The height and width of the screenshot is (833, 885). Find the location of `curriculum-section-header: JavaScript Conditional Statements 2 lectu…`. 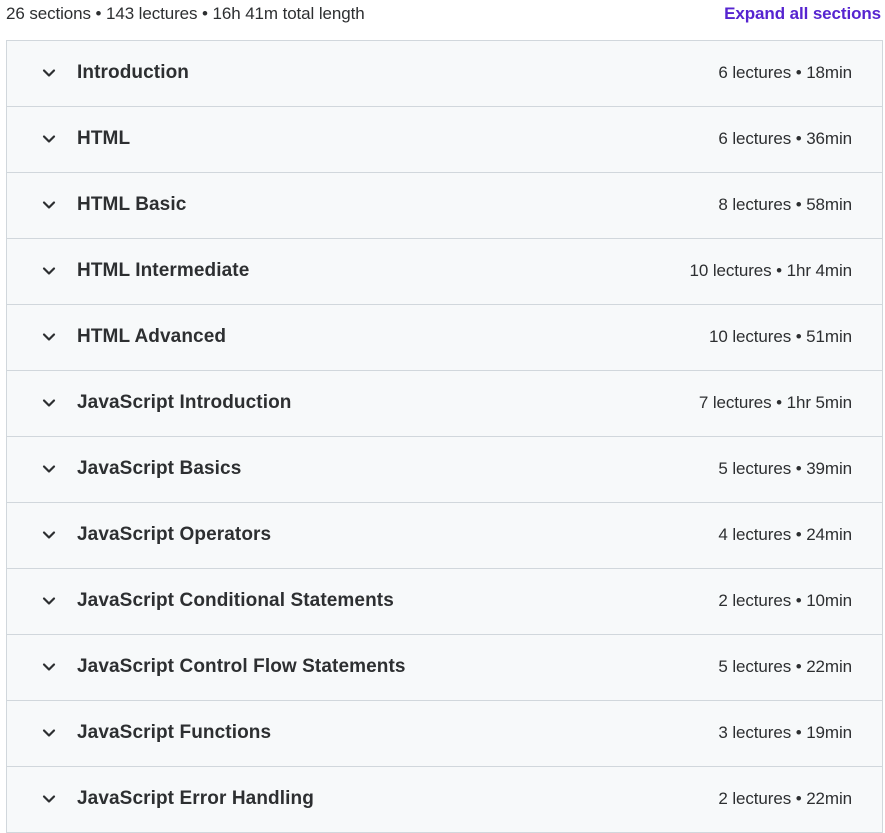

curriculum-section-header: JavaScript Conditional Statements 2 lectu… is located at coordinates (444, 602).